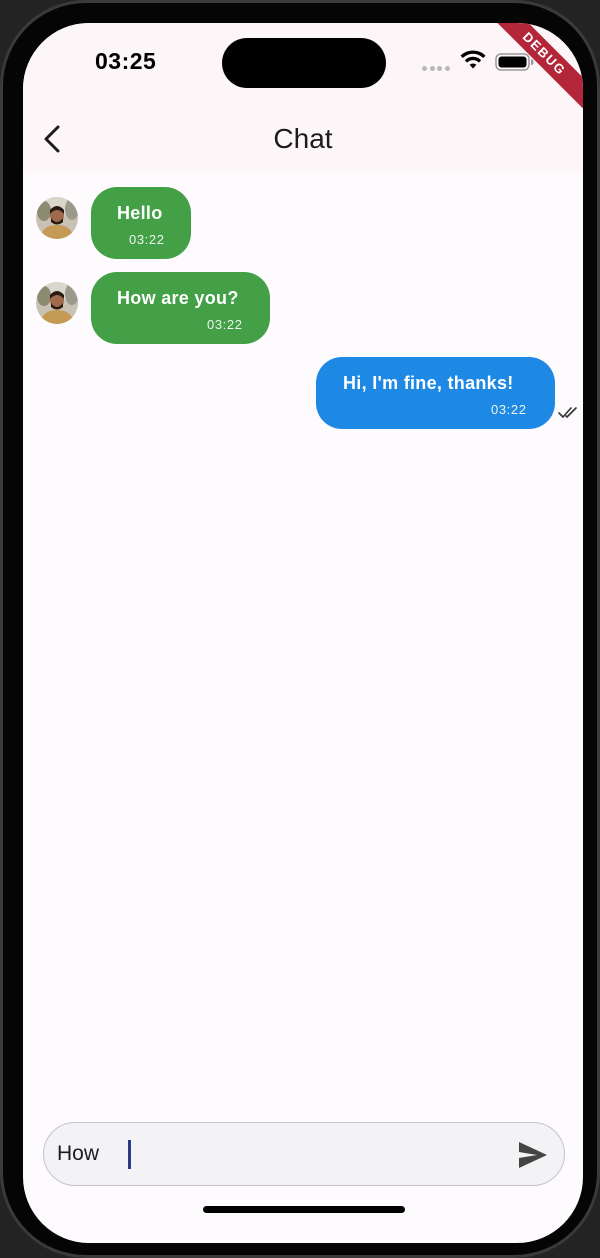 This screenshot has width=600, height=1258. I want to click on text-caret, so click(129, 1154).